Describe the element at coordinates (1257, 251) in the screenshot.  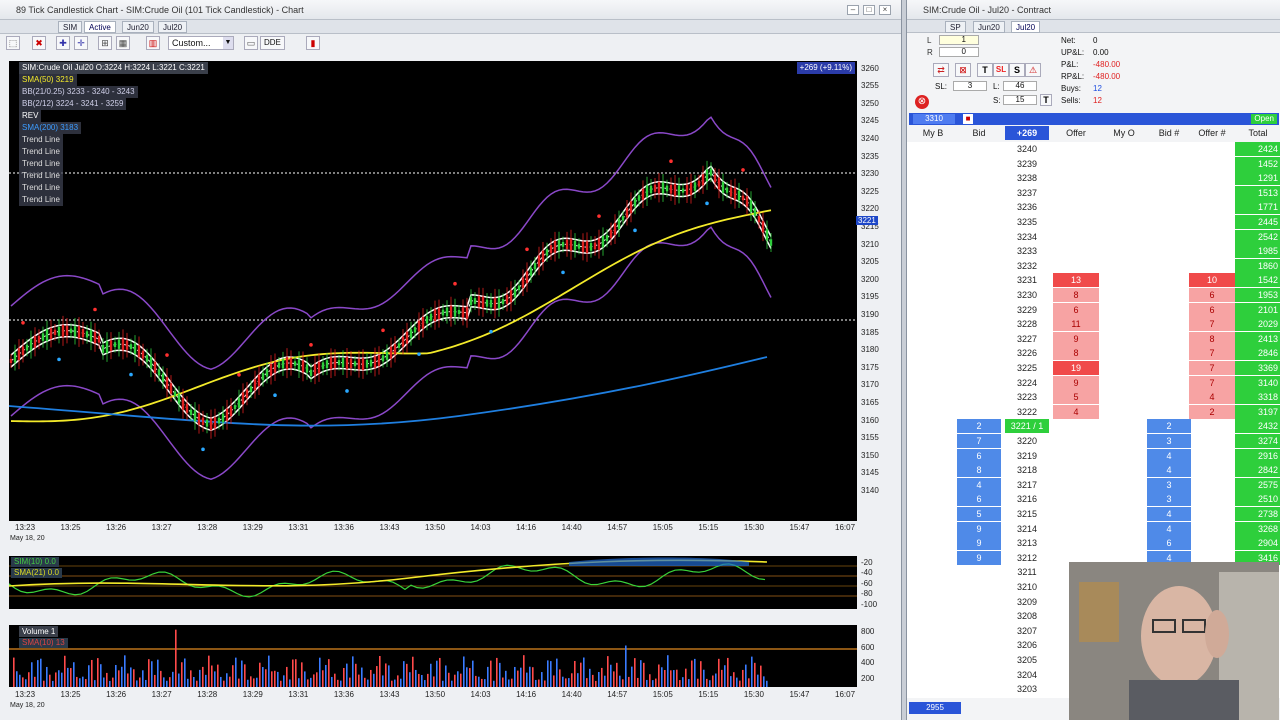
I see `total-cell: 1985` at that location.